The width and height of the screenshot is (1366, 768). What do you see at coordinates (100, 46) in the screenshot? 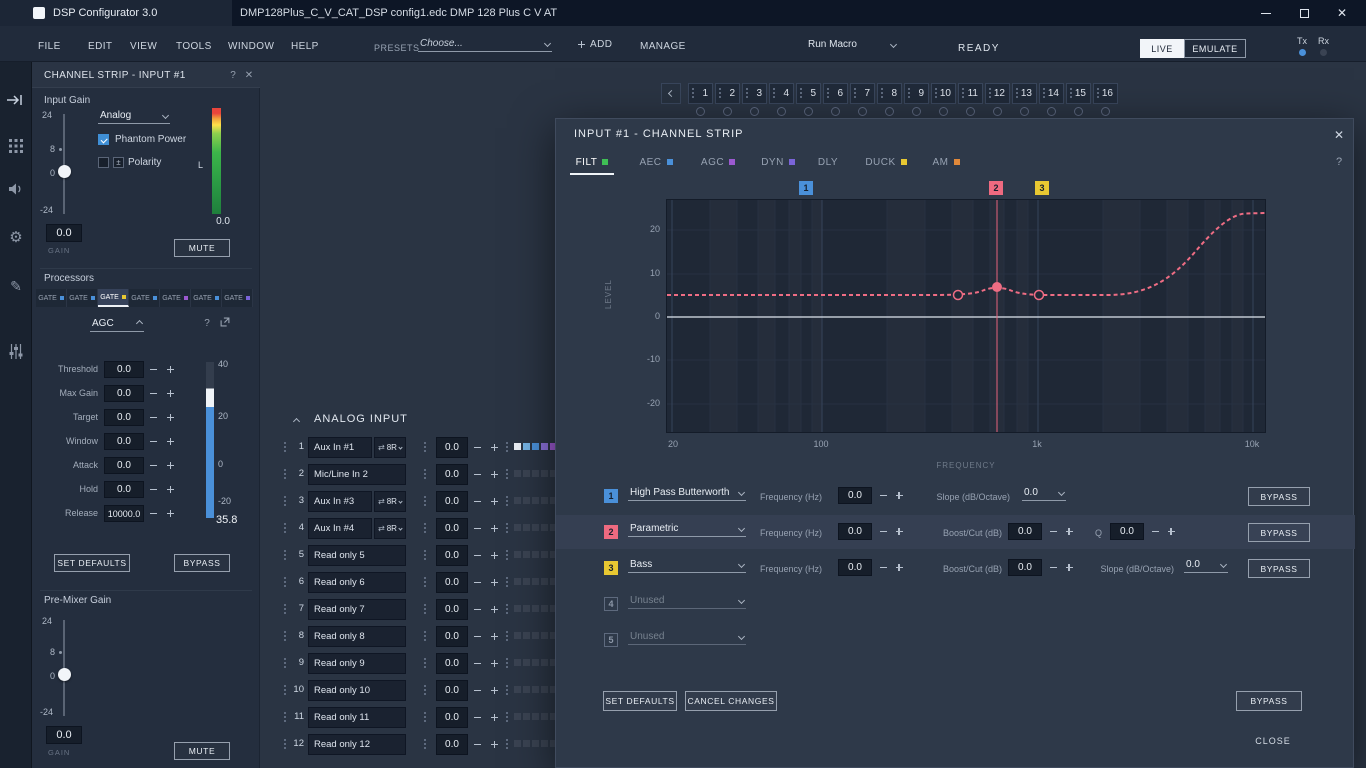
I see `menu-edit: EDIT` at bounding box center [100, 46].